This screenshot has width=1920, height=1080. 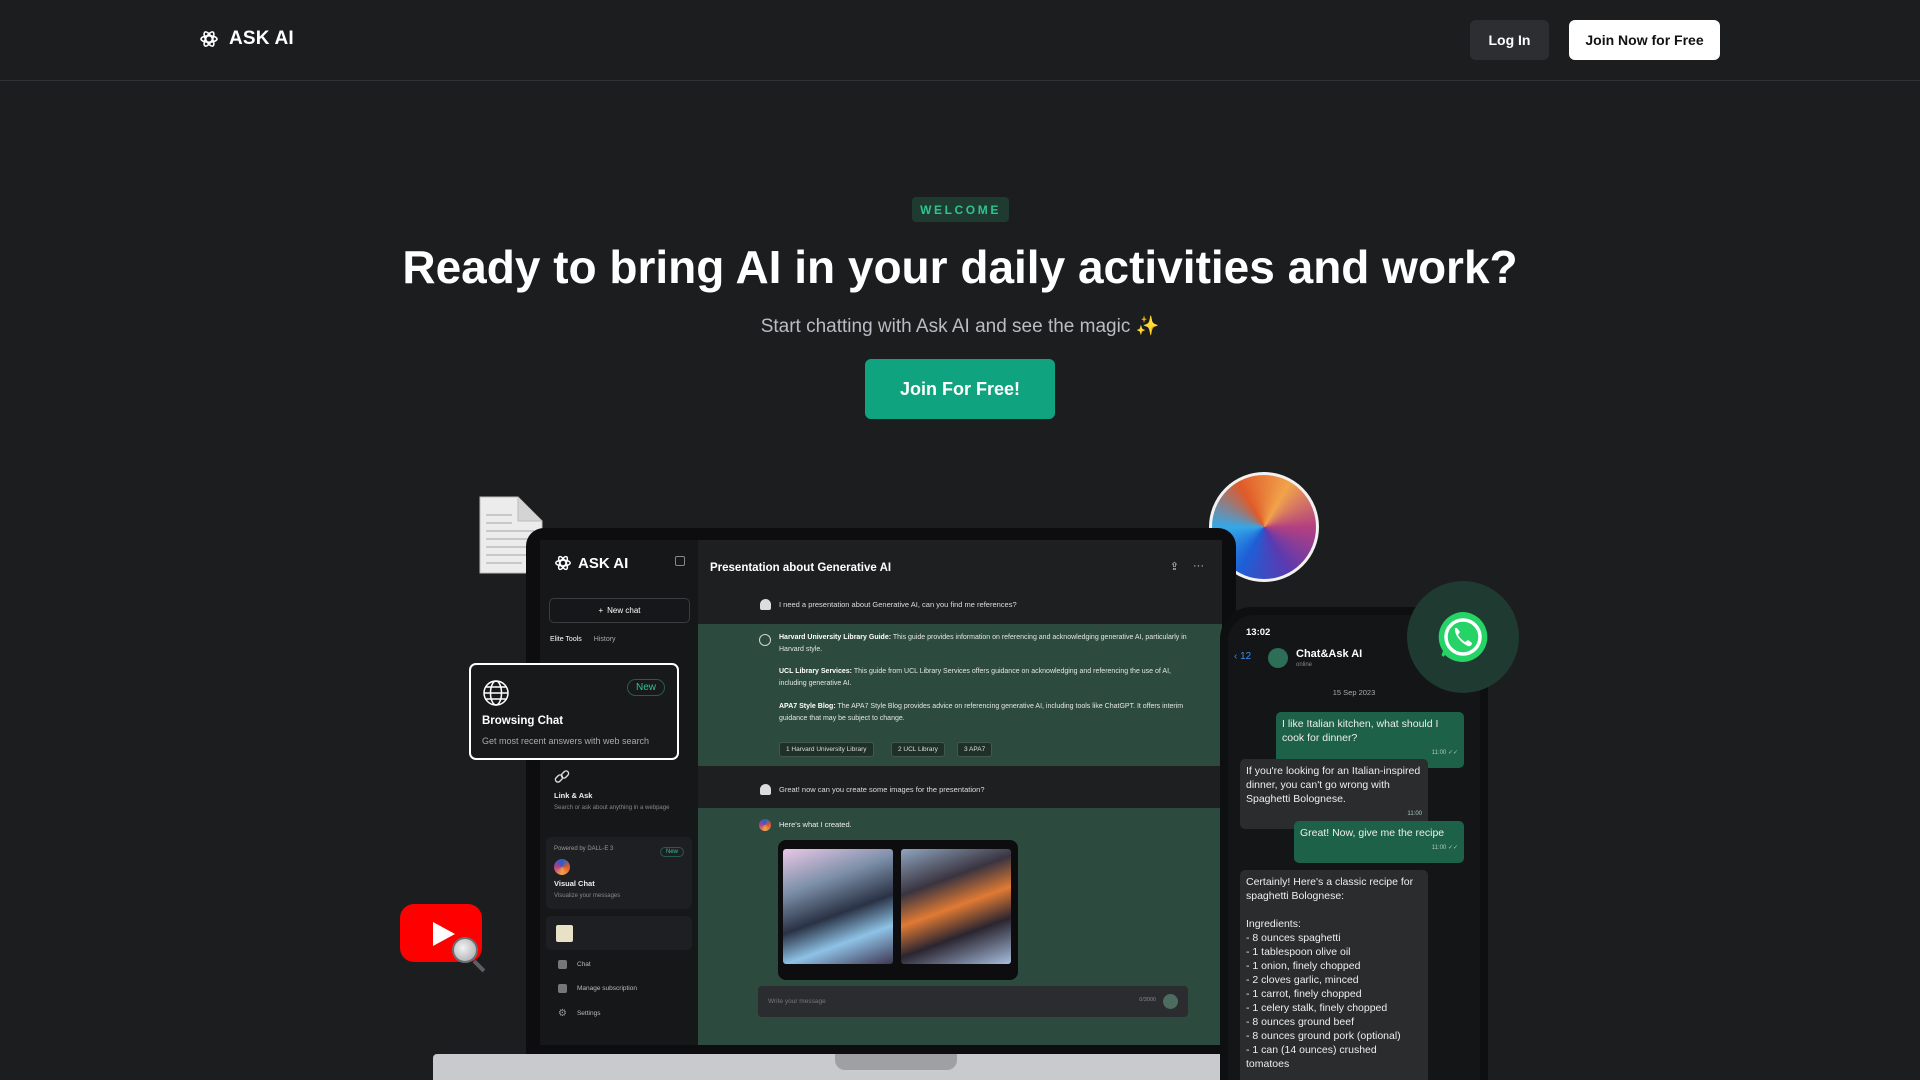 I want to click on magnifier-handle, so click(x=479, y=966).